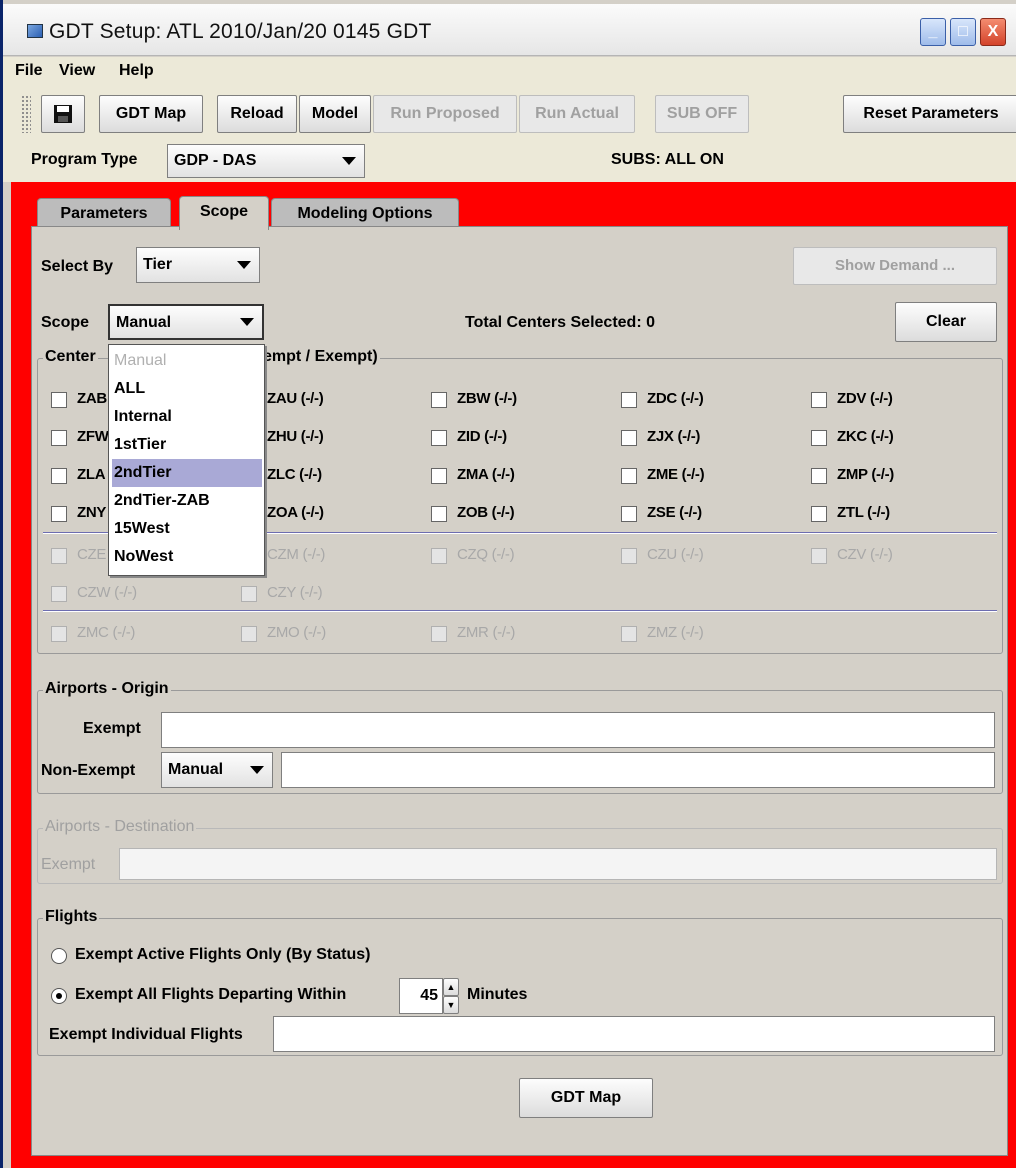 This screenshot has width=1016, height=1168. I want to click on menu-file: File, so click(29, 71).